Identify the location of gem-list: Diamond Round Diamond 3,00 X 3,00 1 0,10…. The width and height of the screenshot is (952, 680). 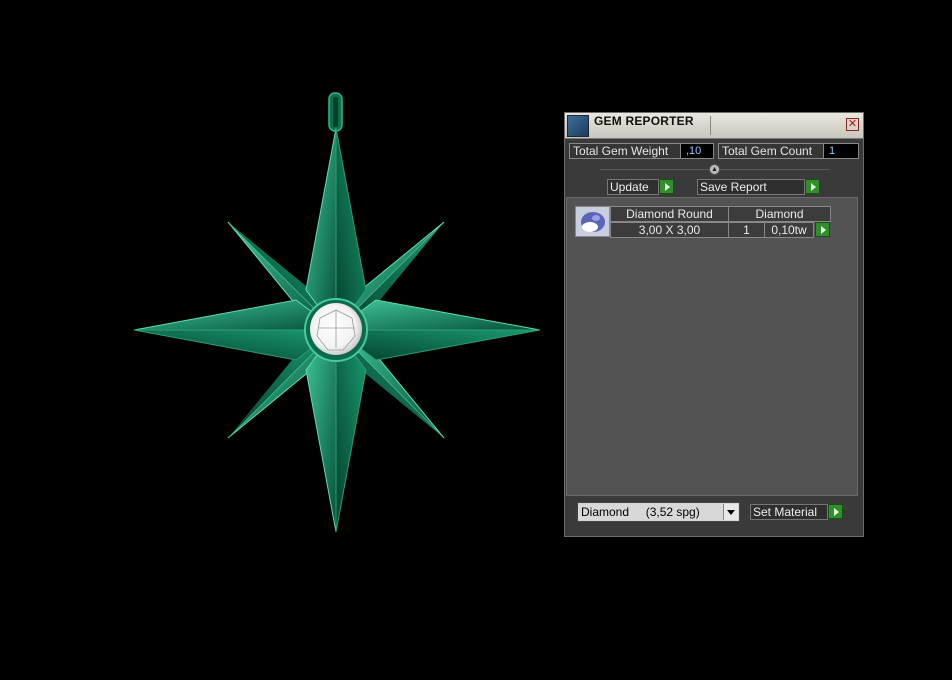
(712, 346).